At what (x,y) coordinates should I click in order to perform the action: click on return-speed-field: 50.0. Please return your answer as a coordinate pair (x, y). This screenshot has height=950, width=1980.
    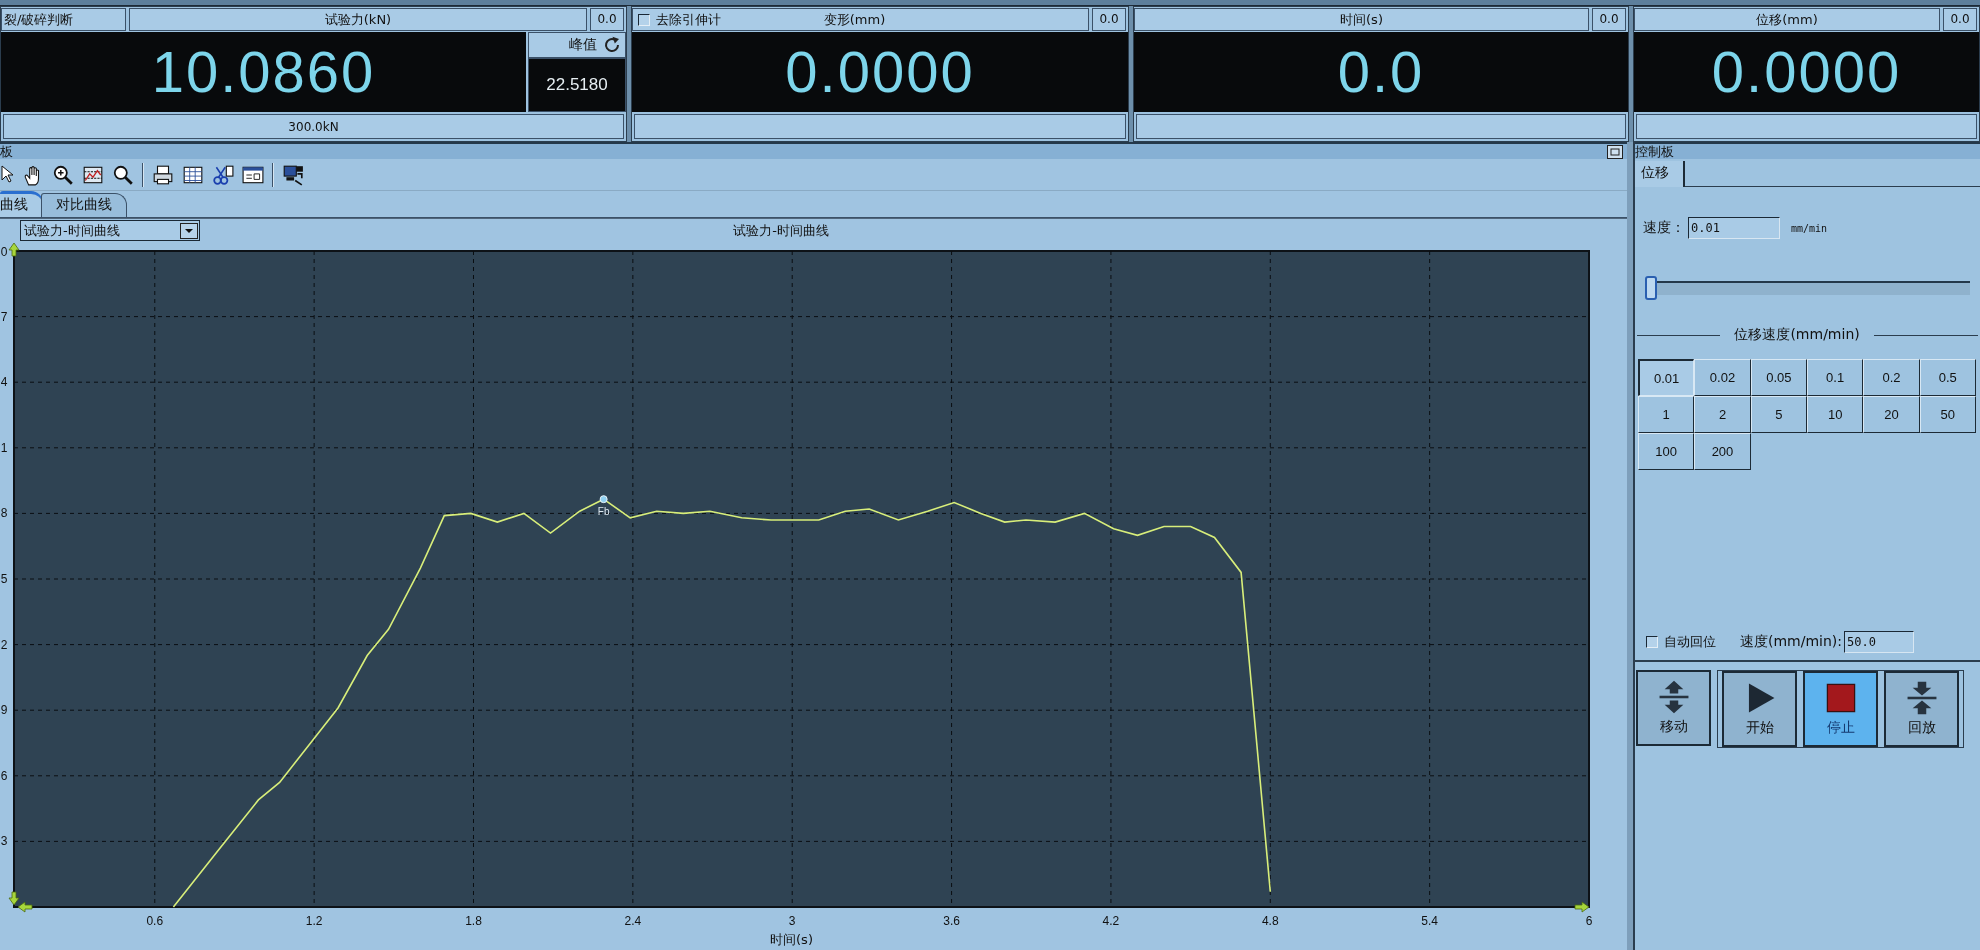
    Looking at the image, I should click on (1879, 642).